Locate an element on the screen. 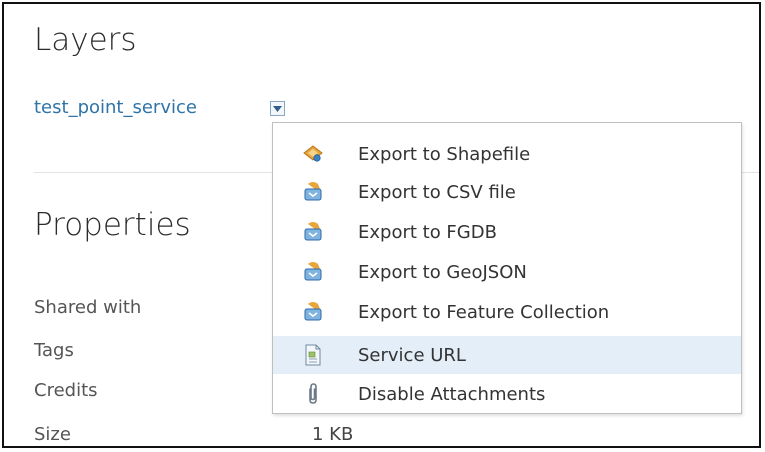 Image resolution: width=765 pixels, height=452 pixels. prop-label-shared-with: Shared with is located at coordinates (88, 307).